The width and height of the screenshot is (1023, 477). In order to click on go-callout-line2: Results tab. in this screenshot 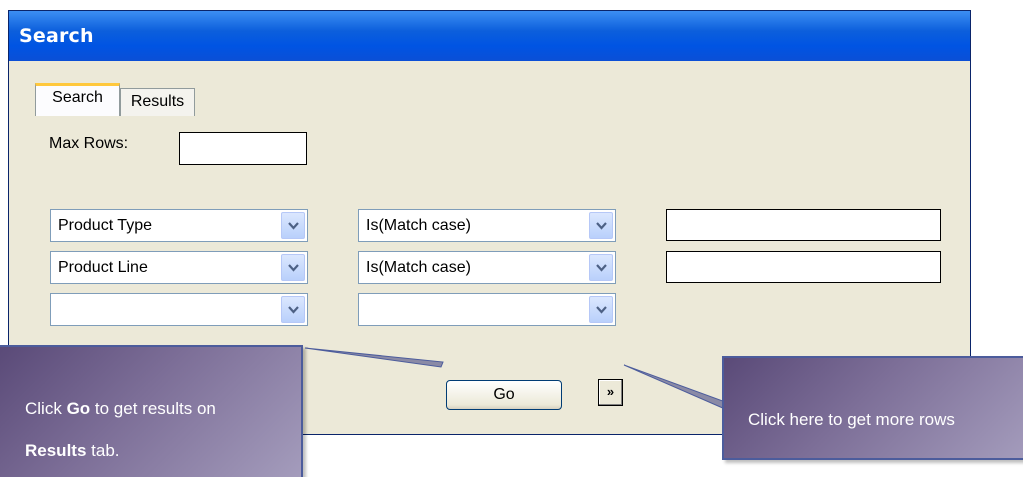, I will do `click(72, 451)`.